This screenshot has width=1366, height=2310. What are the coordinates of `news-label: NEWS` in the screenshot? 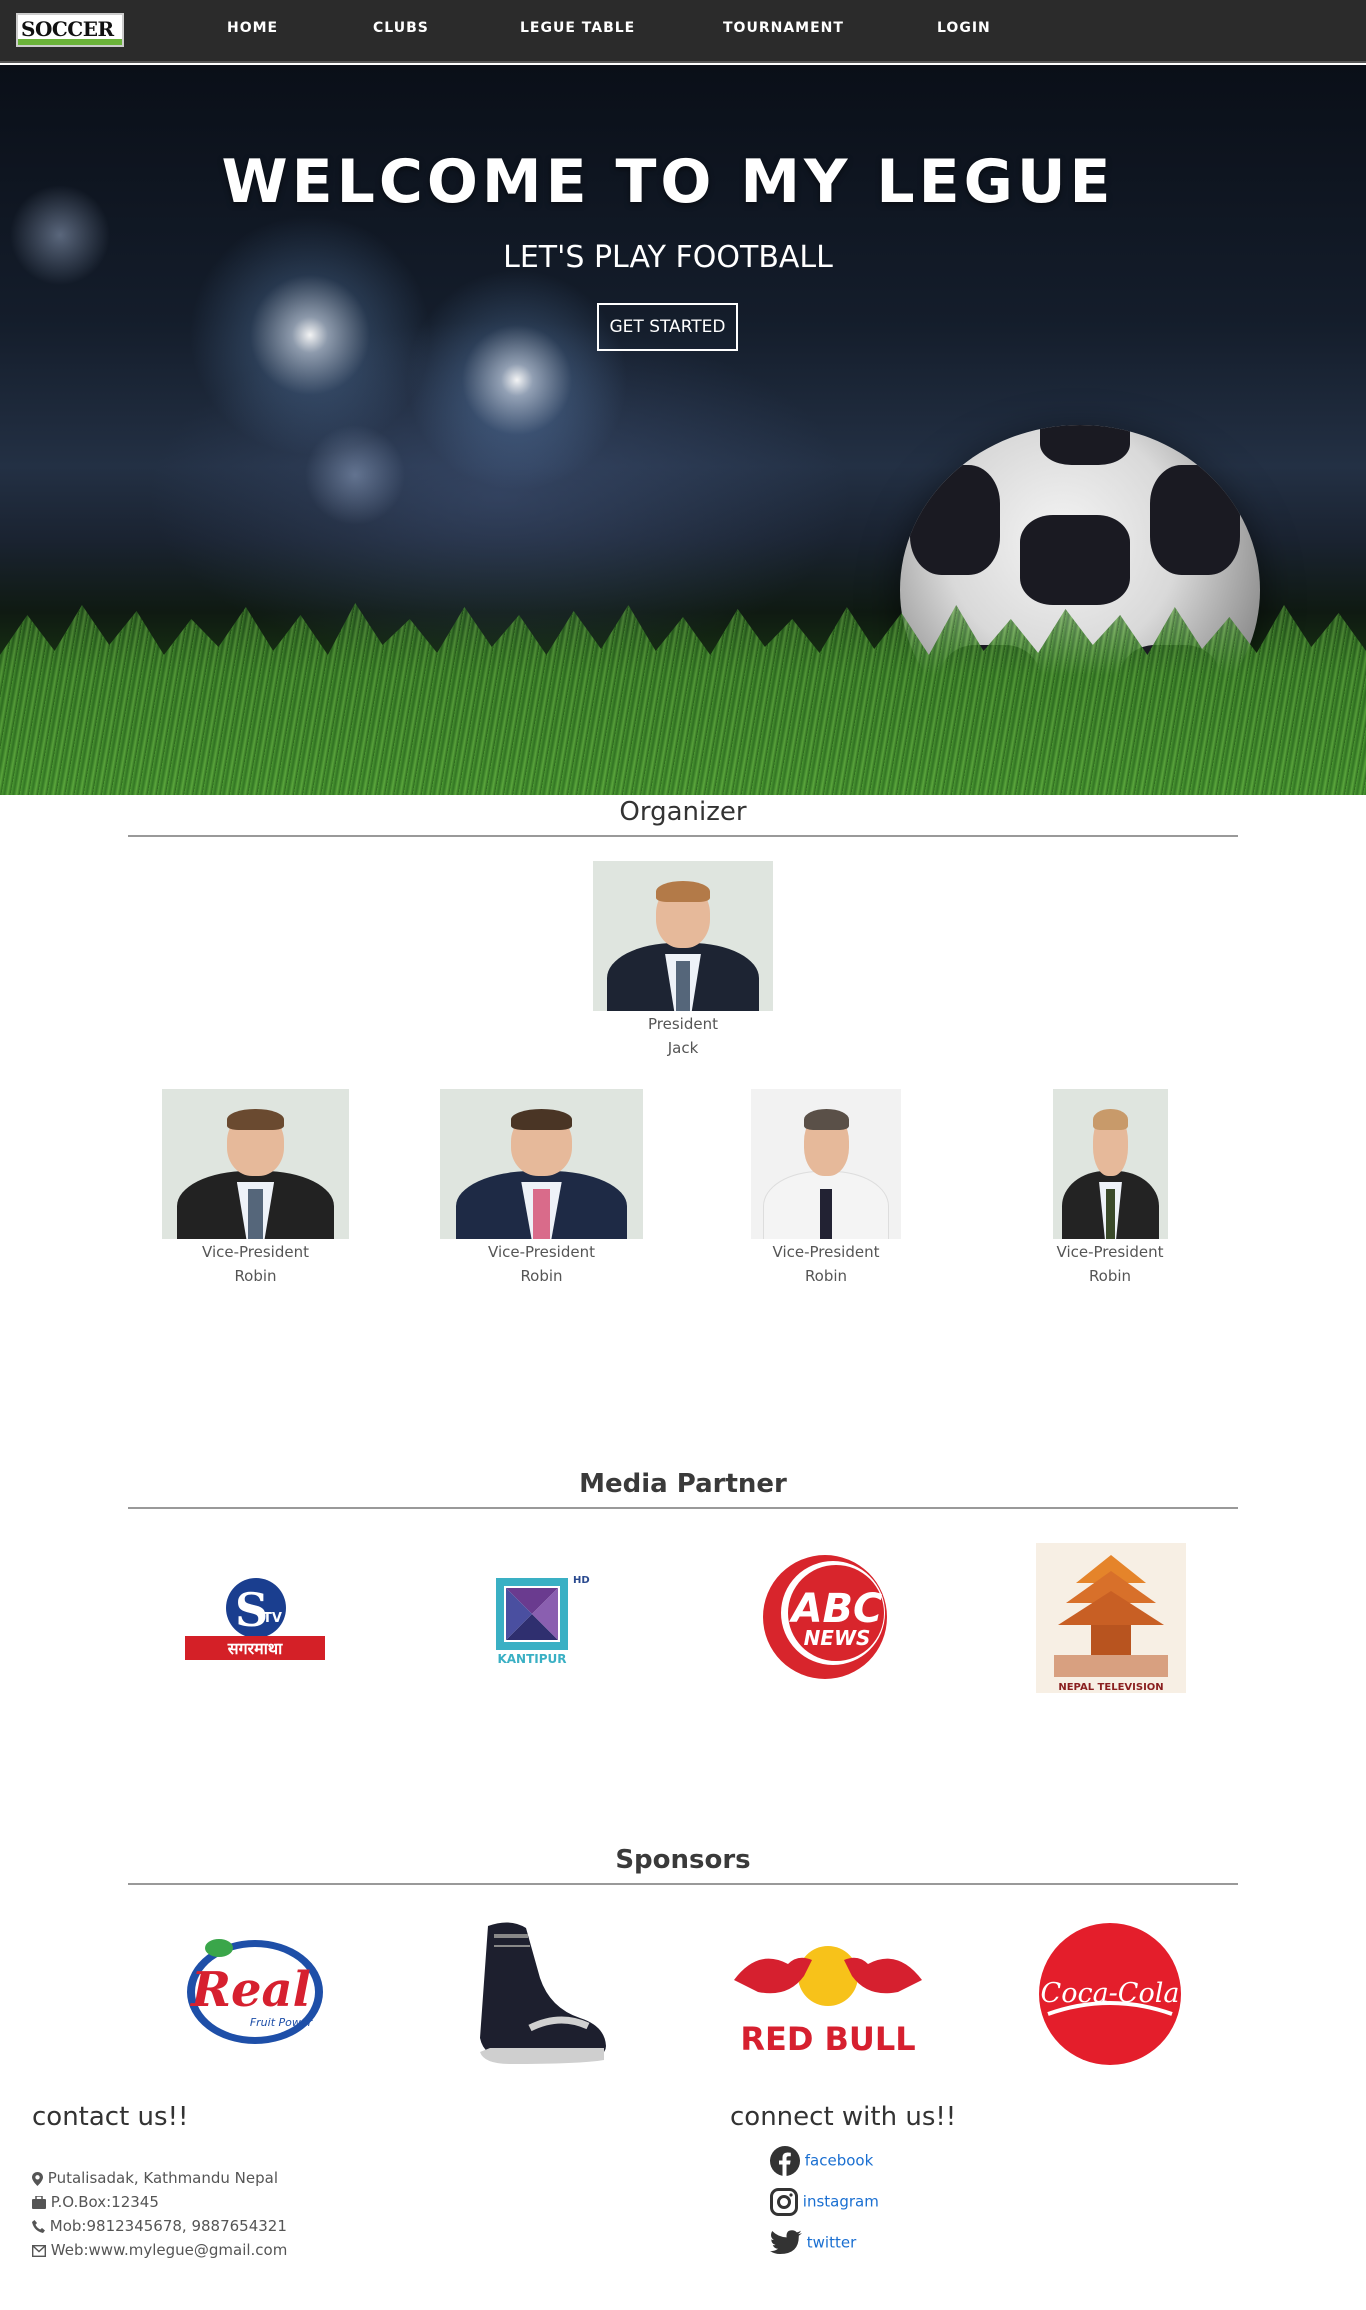 It's located at (837, 1638).